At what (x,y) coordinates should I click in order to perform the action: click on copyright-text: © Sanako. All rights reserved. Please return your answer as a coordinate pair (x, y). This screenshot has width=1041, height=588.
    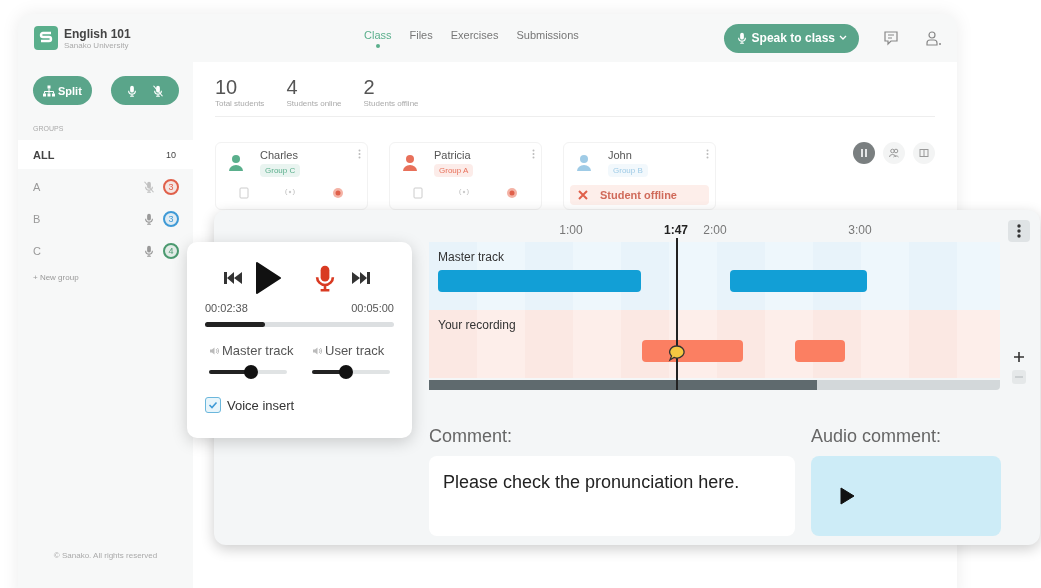
    Looking at the image, I should click on (105, 555).